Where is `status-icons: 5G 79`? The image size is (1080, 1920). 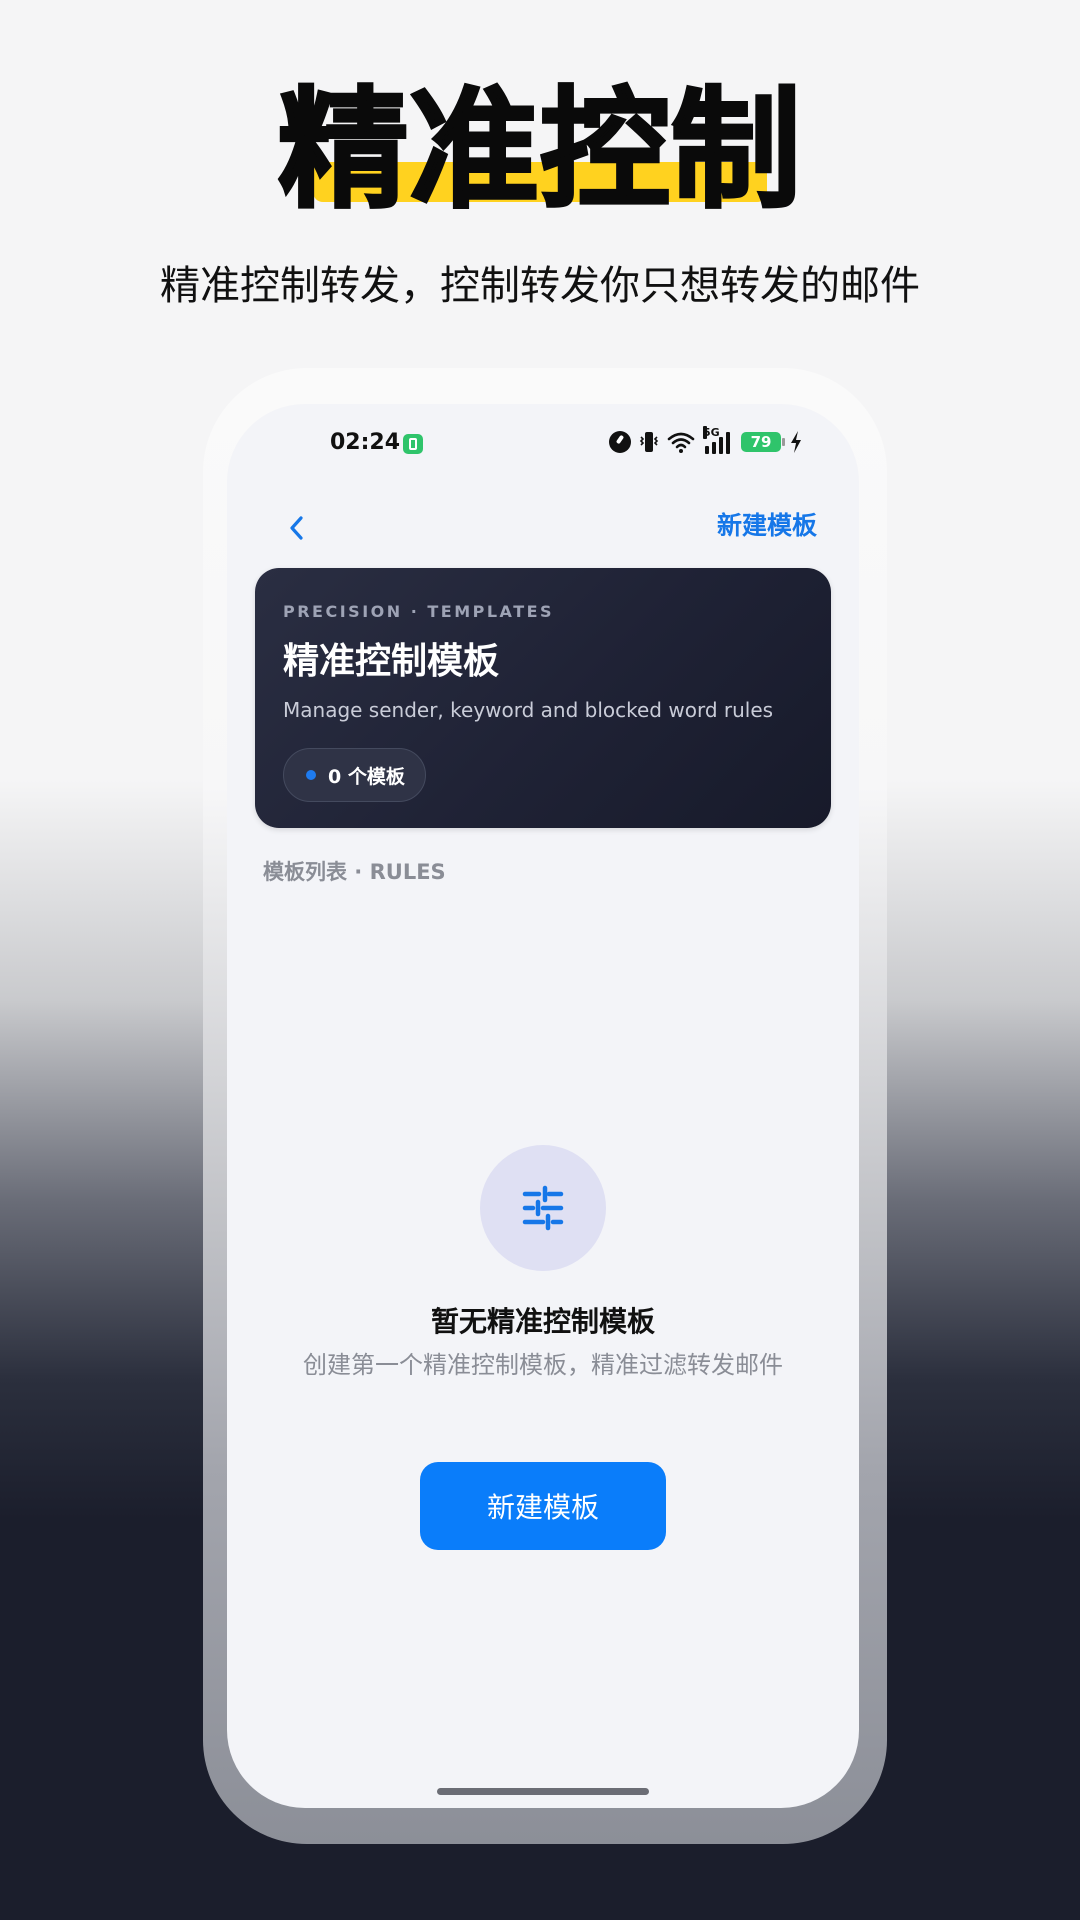 status-icons: 5G 79 is located at coordinates (706, 440).